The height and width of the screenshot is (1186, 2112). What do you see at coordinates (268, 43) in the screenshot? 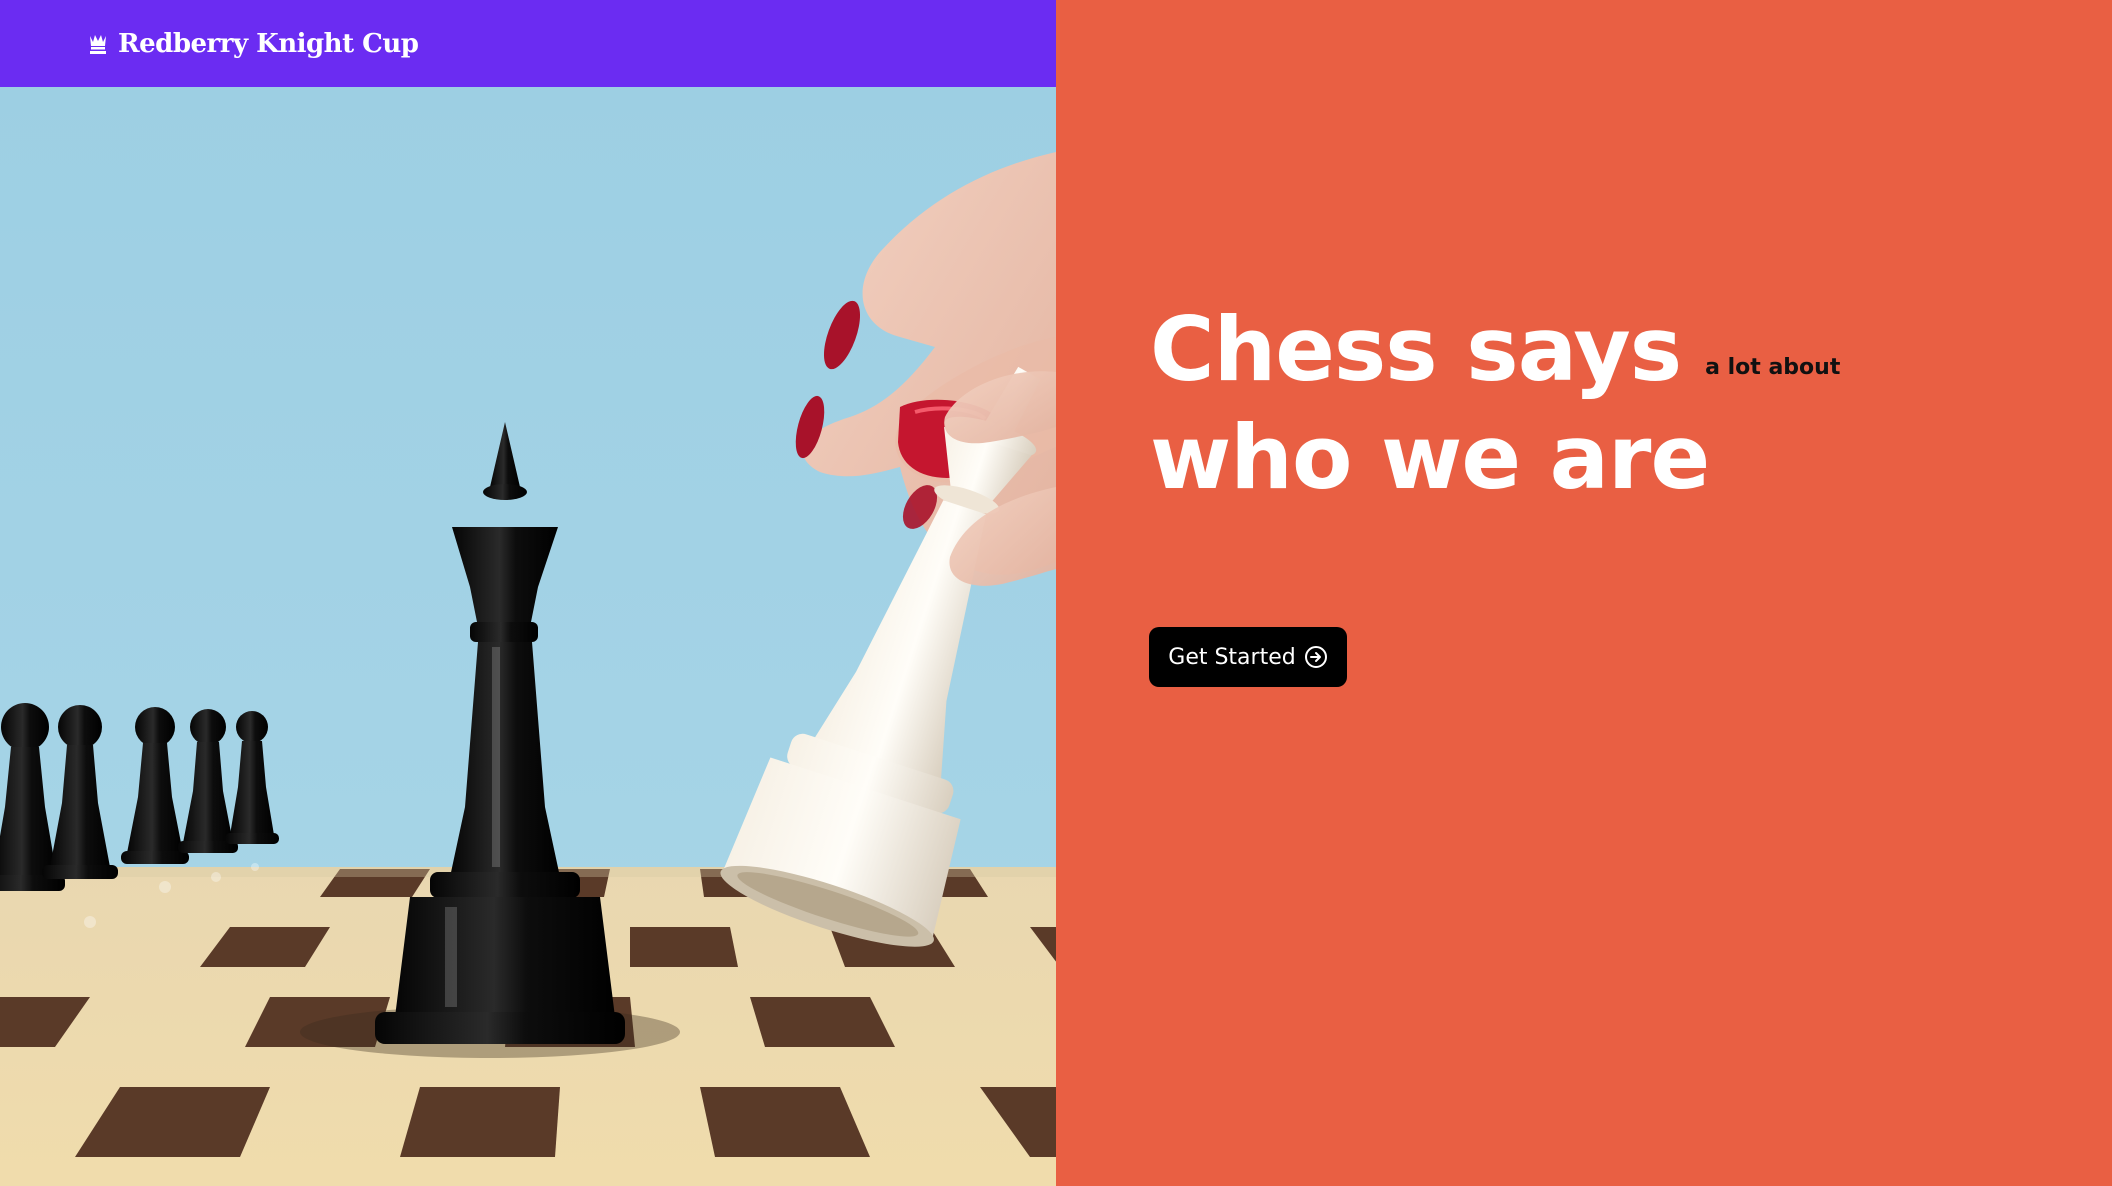
I see `brand-name: Redberry Knight Cup` at bounding box center [268, 43].